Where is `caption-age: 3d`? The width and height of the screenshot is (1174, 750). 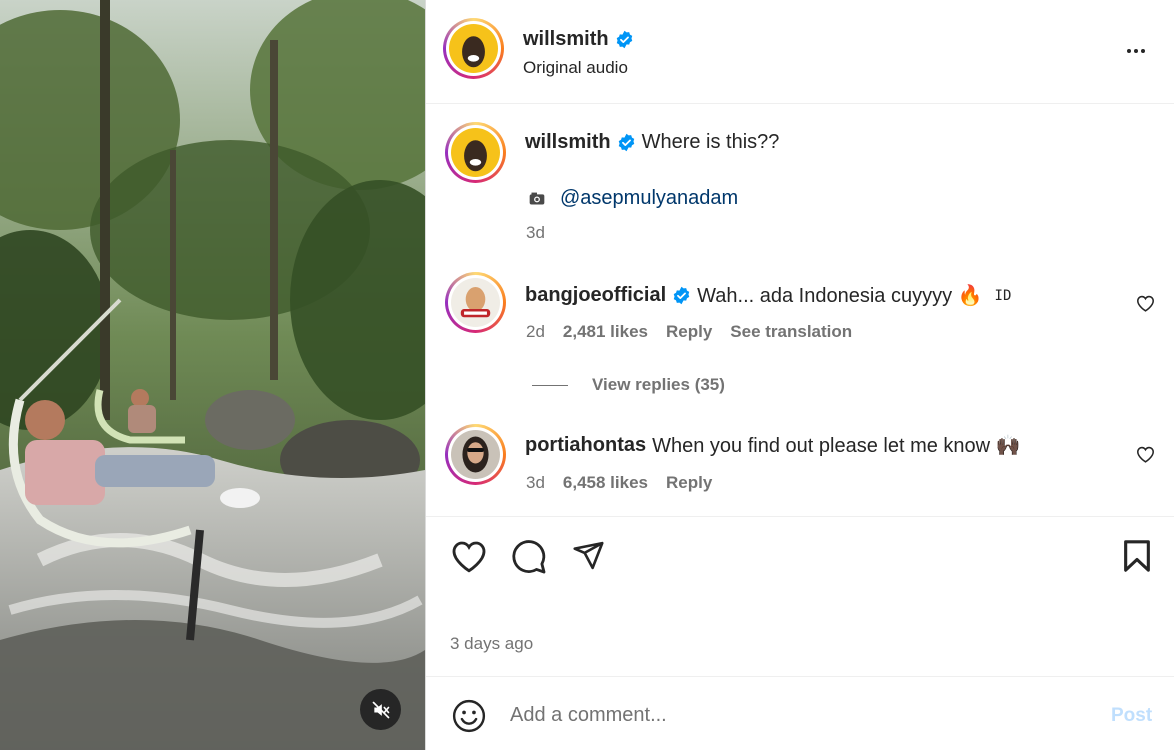 caption-age: 3d is located at coordinates (535, 232).